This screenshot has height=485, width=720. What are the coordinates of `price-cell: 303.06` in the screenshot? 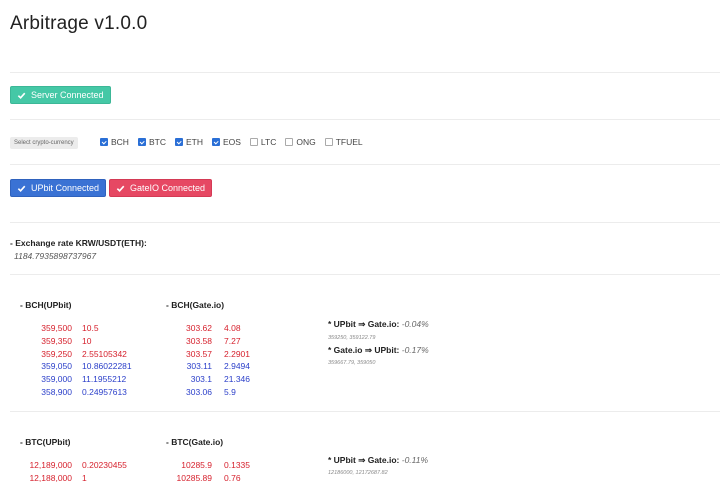 It's located at (199, 391).